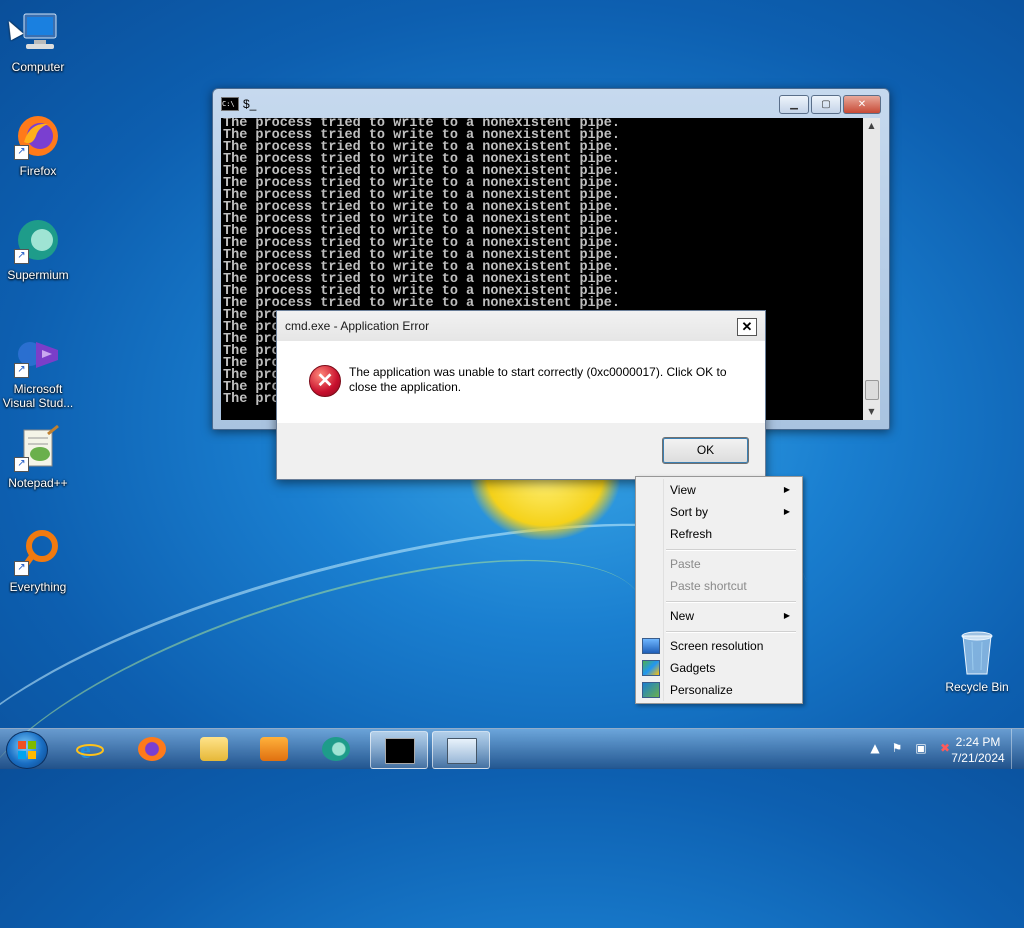  Describe the element at coordinates (708, 586) in the screenshot. I see `menu-item-label: Paste shortcut` at that location.